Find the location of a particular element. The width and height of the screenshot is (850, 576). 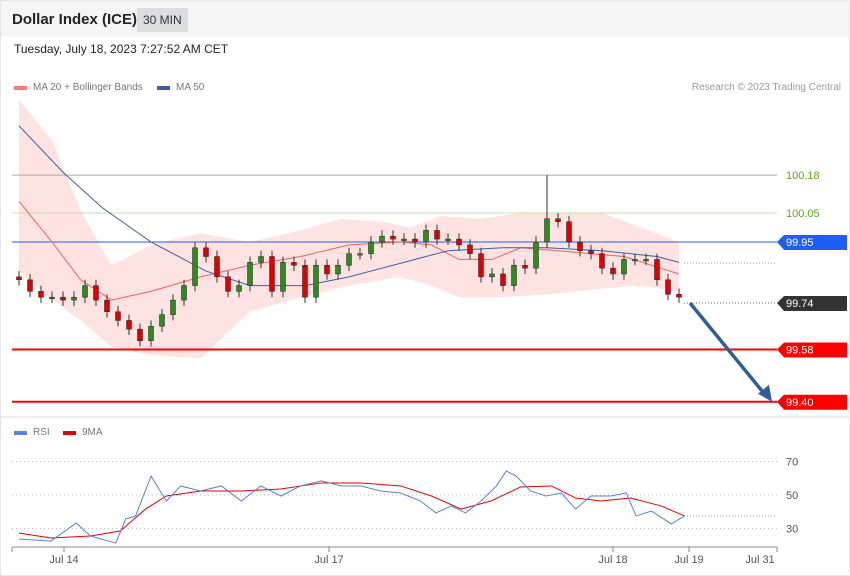

rsi-tick-label: 50 is located at coordinates (792, 496).